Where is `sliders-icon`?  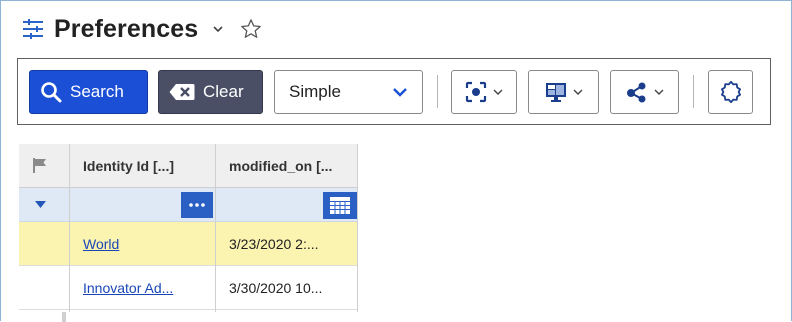
sliders-icon is located at coordinates (33, 29).